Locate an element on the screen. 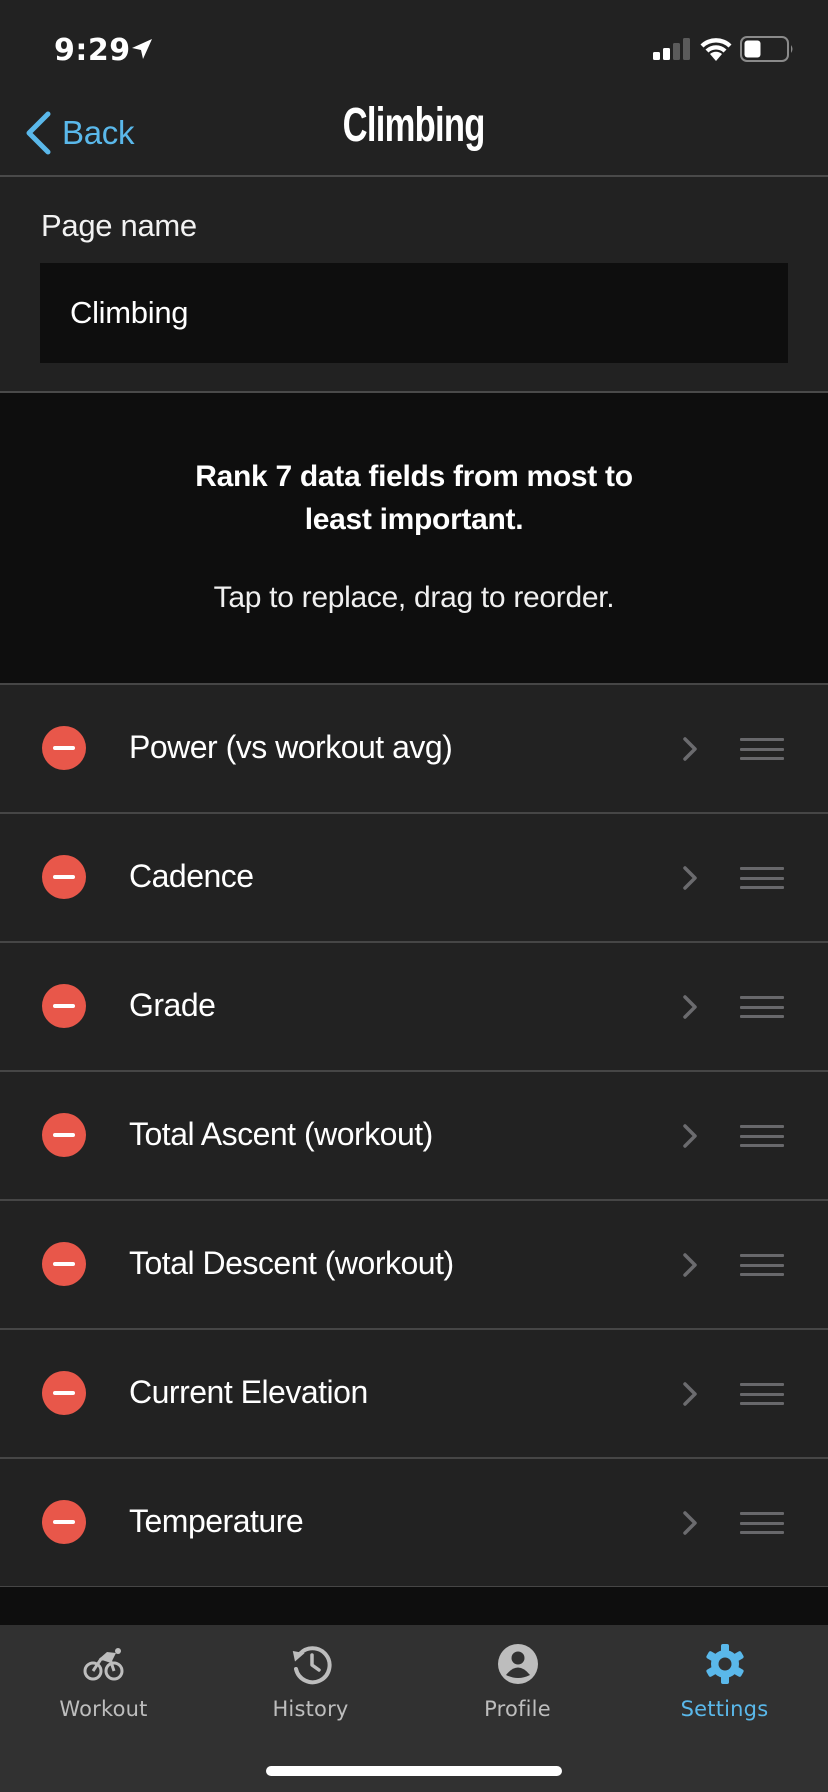  data-field-row: Grade is located at coordinates (414, 1005).